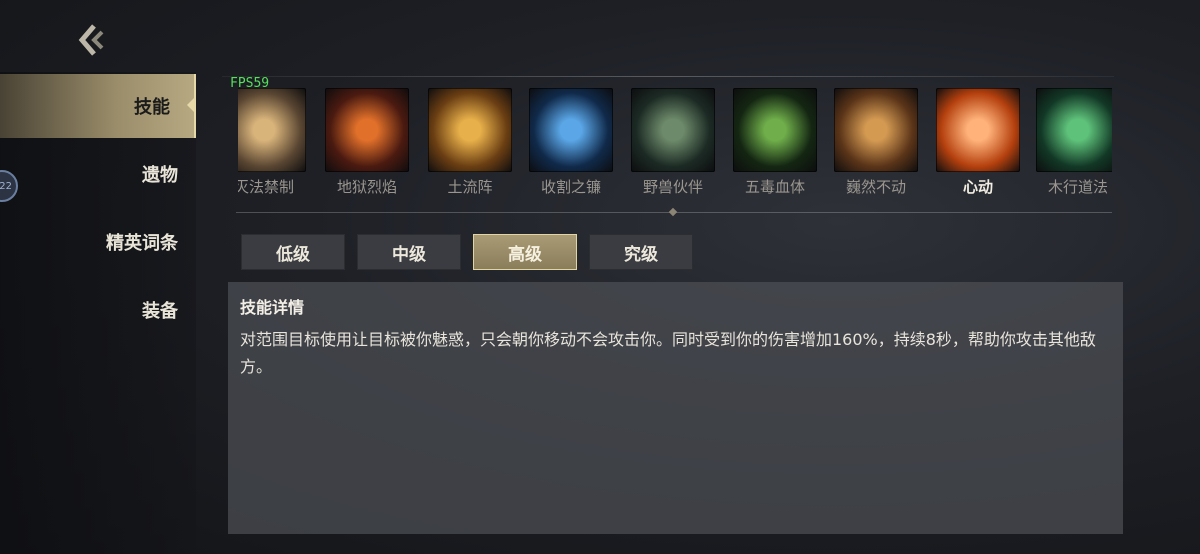 The height and width of the screenshot is (554, 1200). I want to click on sidebar-item-label: 遗物, so click(160, 175).